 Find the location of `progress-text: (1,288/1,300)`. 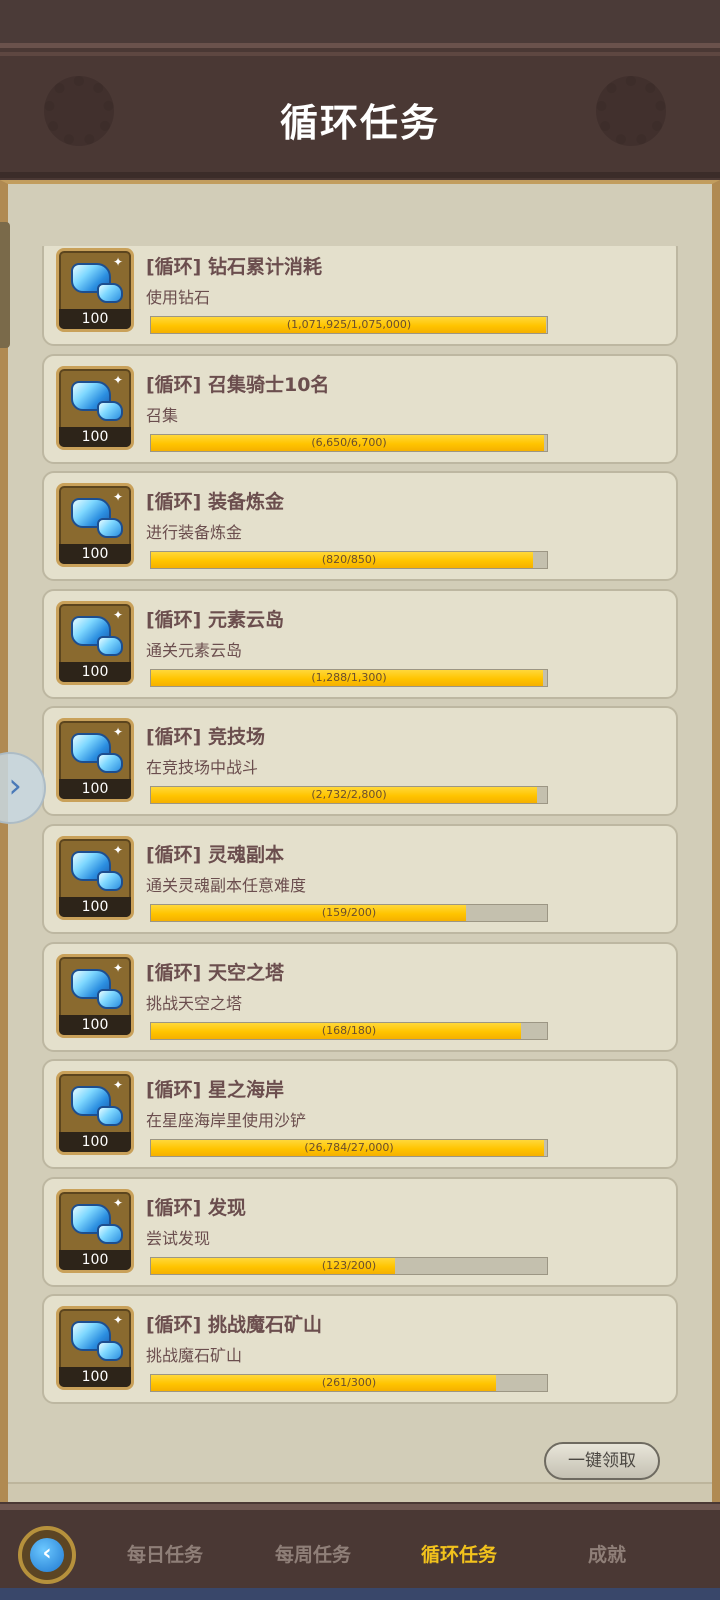

progress-text: (1,288/1,300) is located at coordinates (349, 677).